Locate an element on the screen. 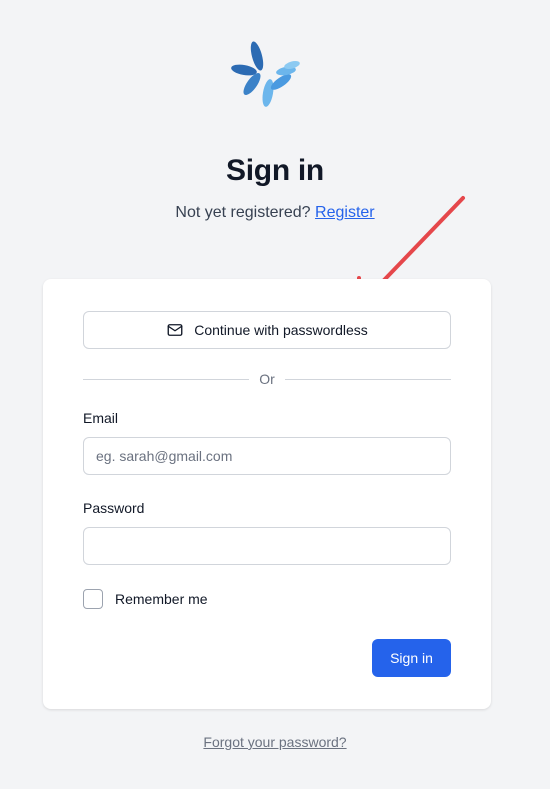  or-divider: Or is located at coordinates (267, 379).